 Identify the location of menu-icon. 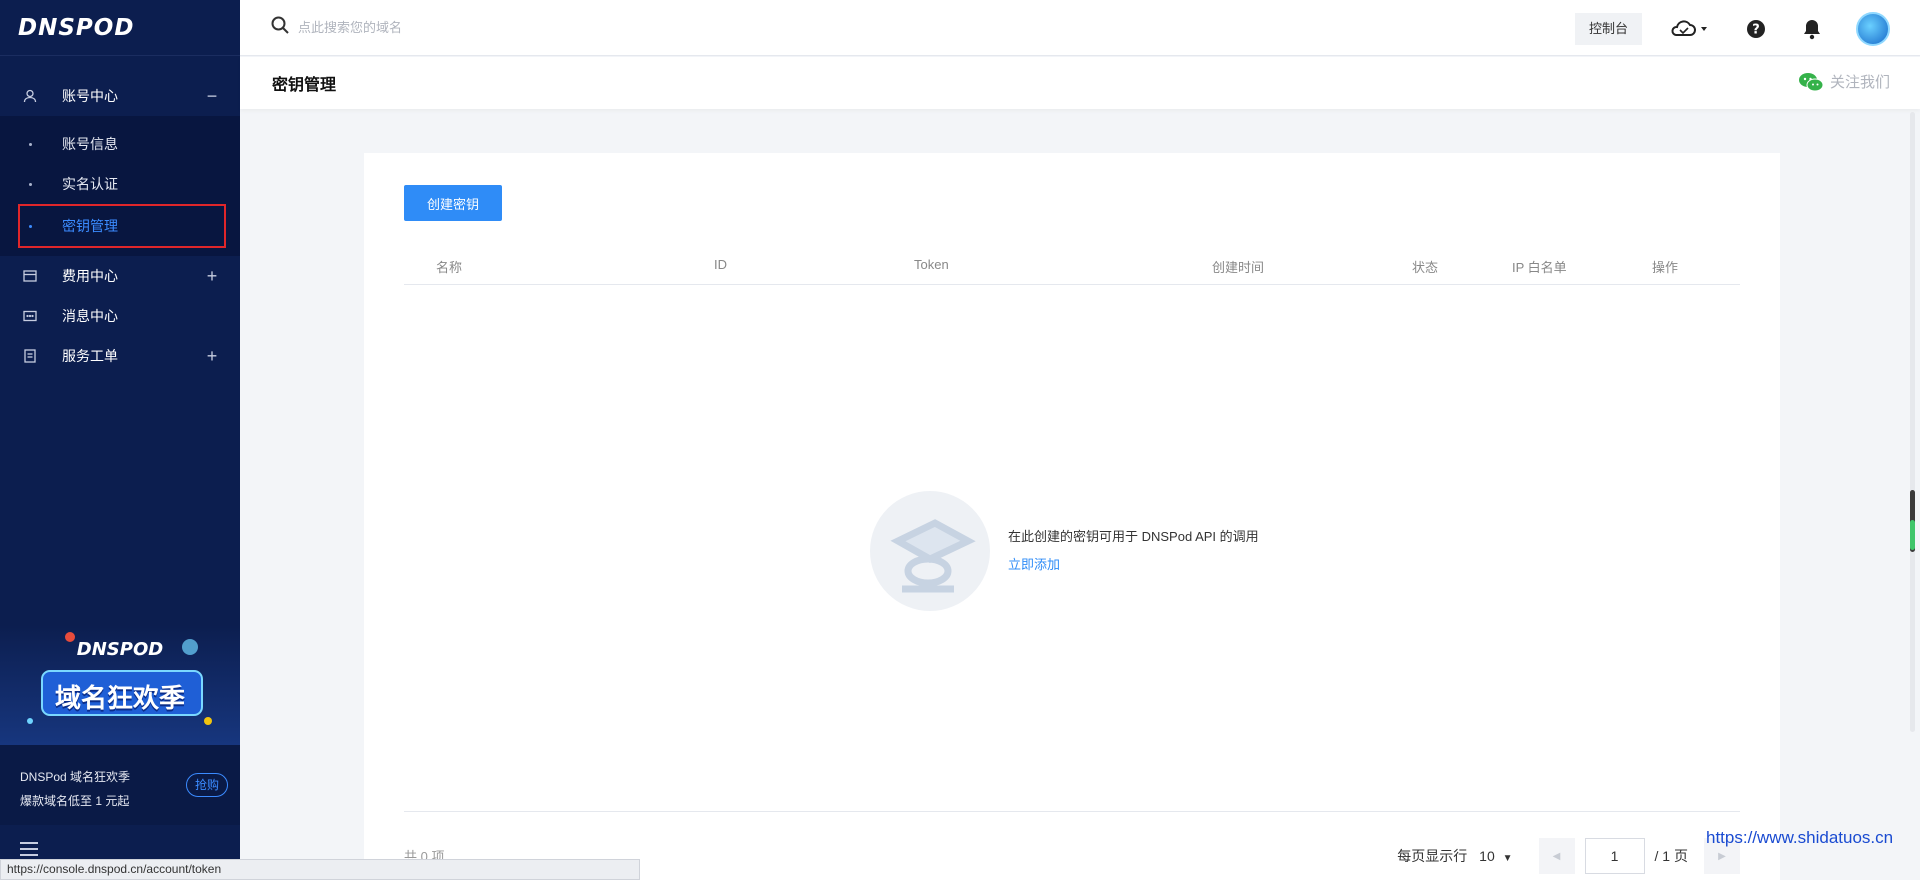
(29, 849).